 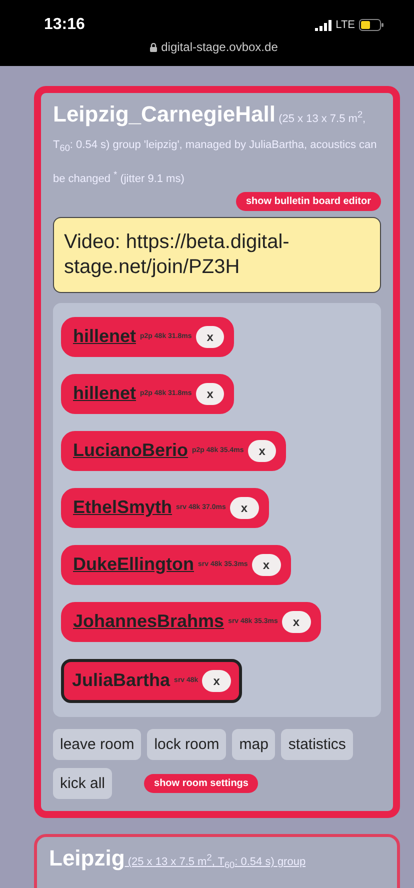 I want to click on network-label: LTE, so click(x=345, y=25).